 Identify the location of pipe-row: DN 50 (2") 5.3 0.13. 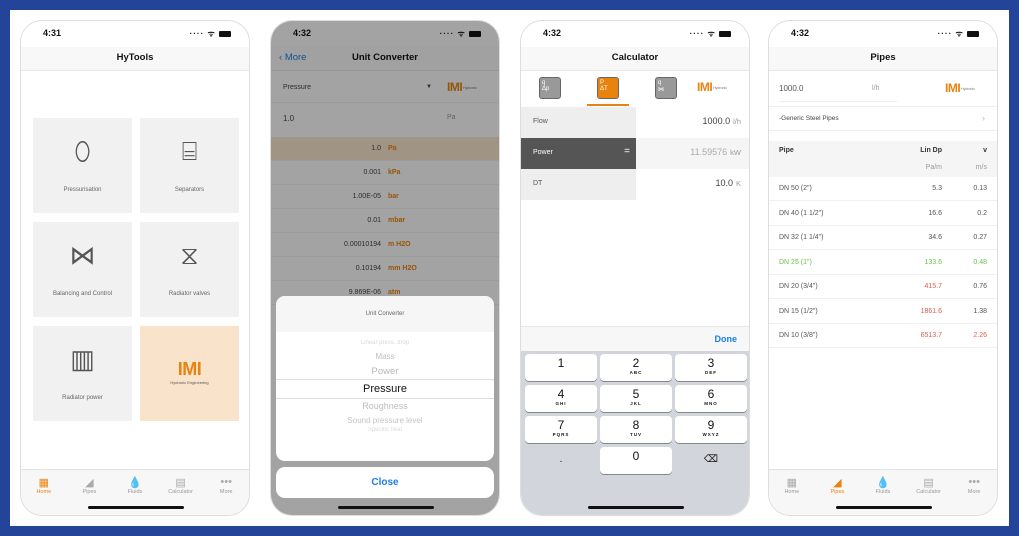
(883, 189).